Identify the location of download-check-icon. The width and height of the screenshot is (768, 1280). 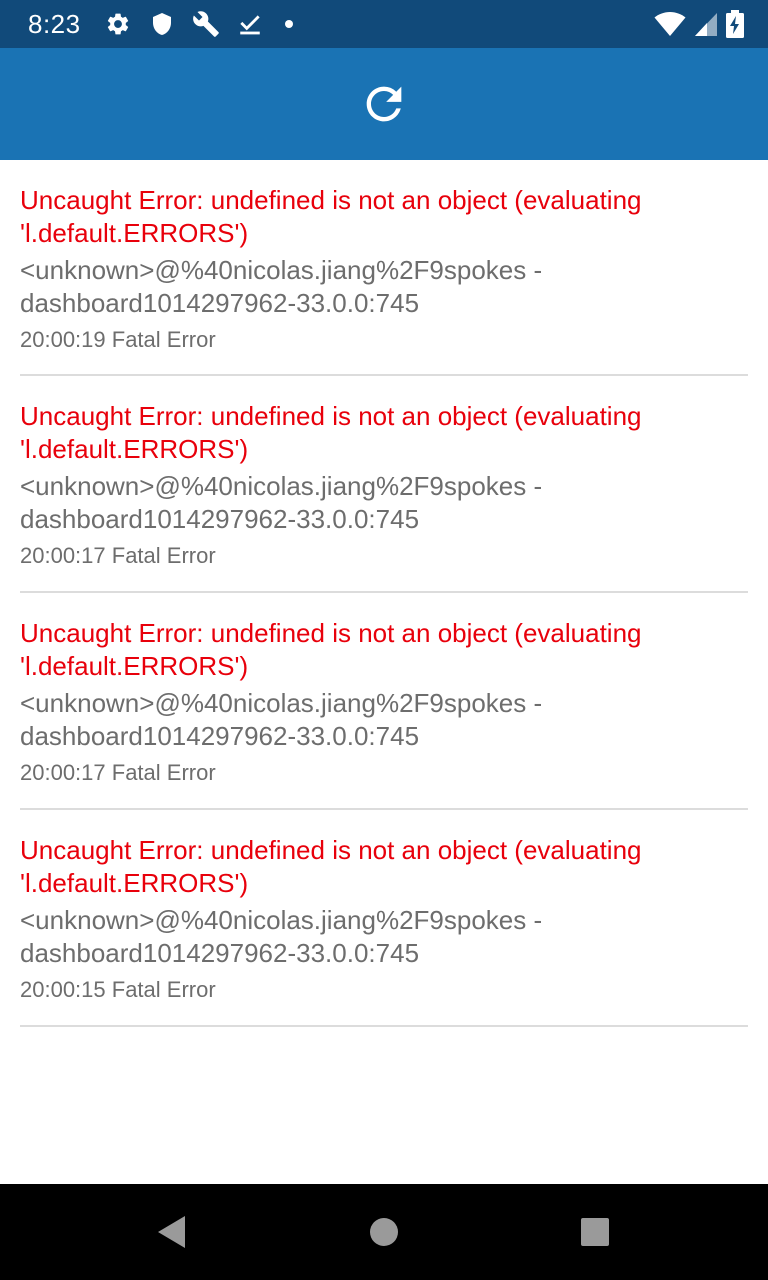
(250, 24).